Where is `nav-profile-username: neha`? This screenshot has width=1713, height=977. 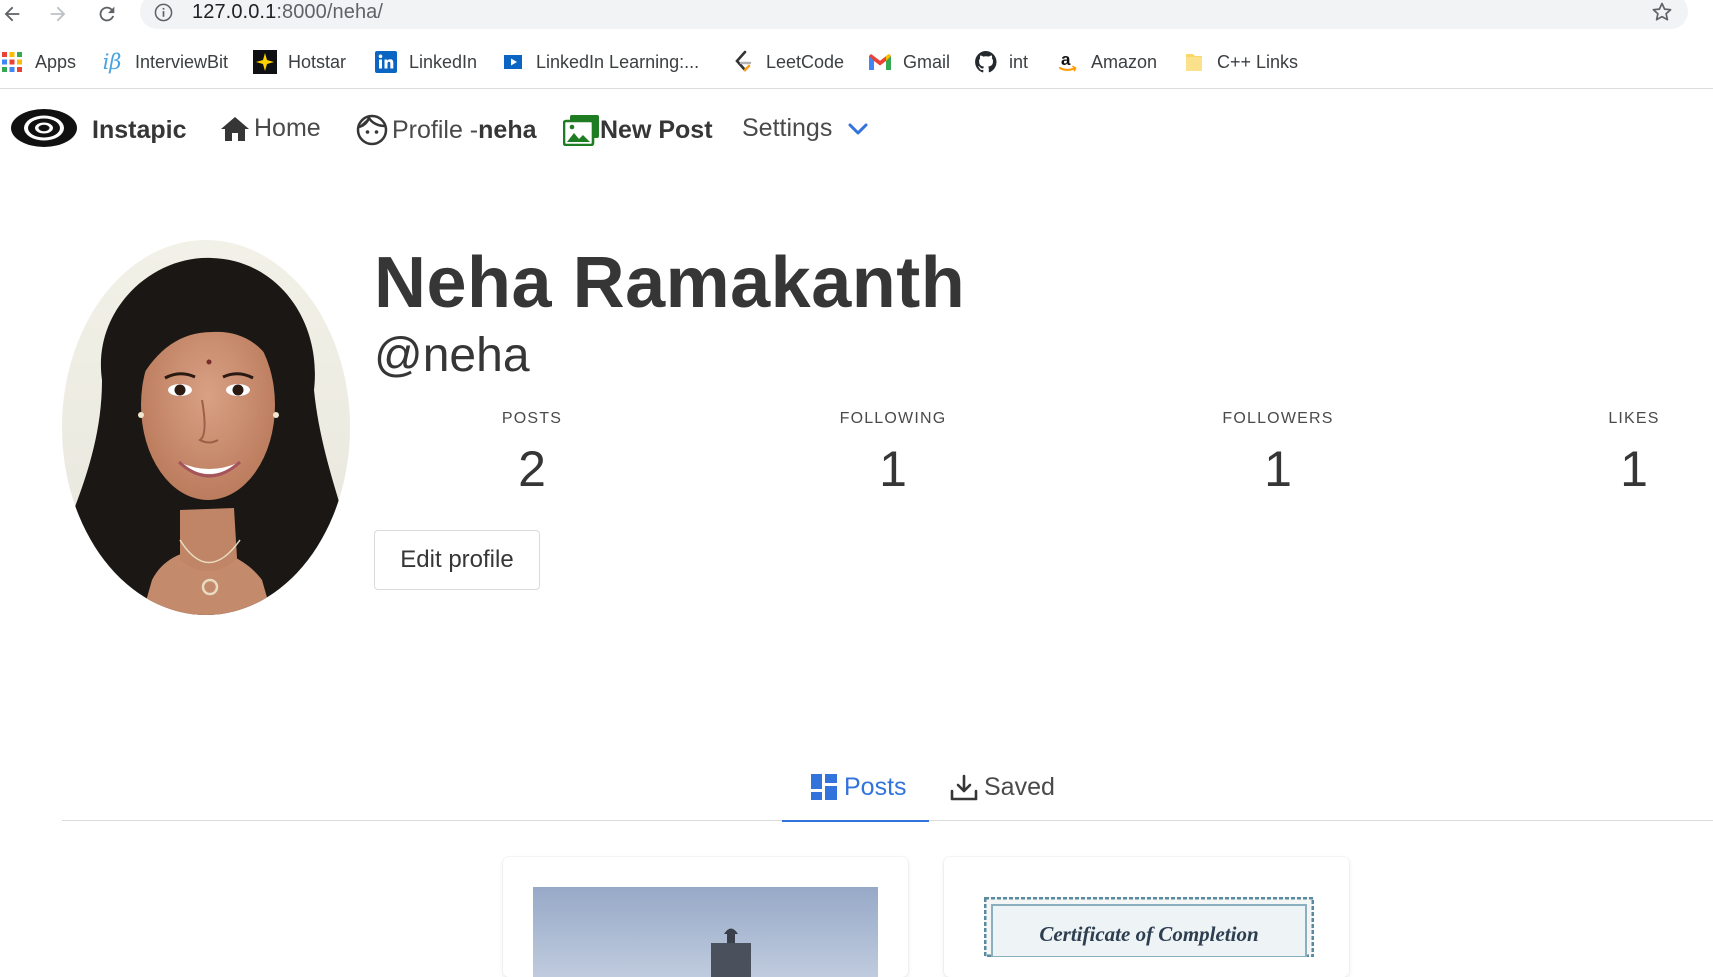 nav-profile-username: neha is located at coordinates (507, 129).